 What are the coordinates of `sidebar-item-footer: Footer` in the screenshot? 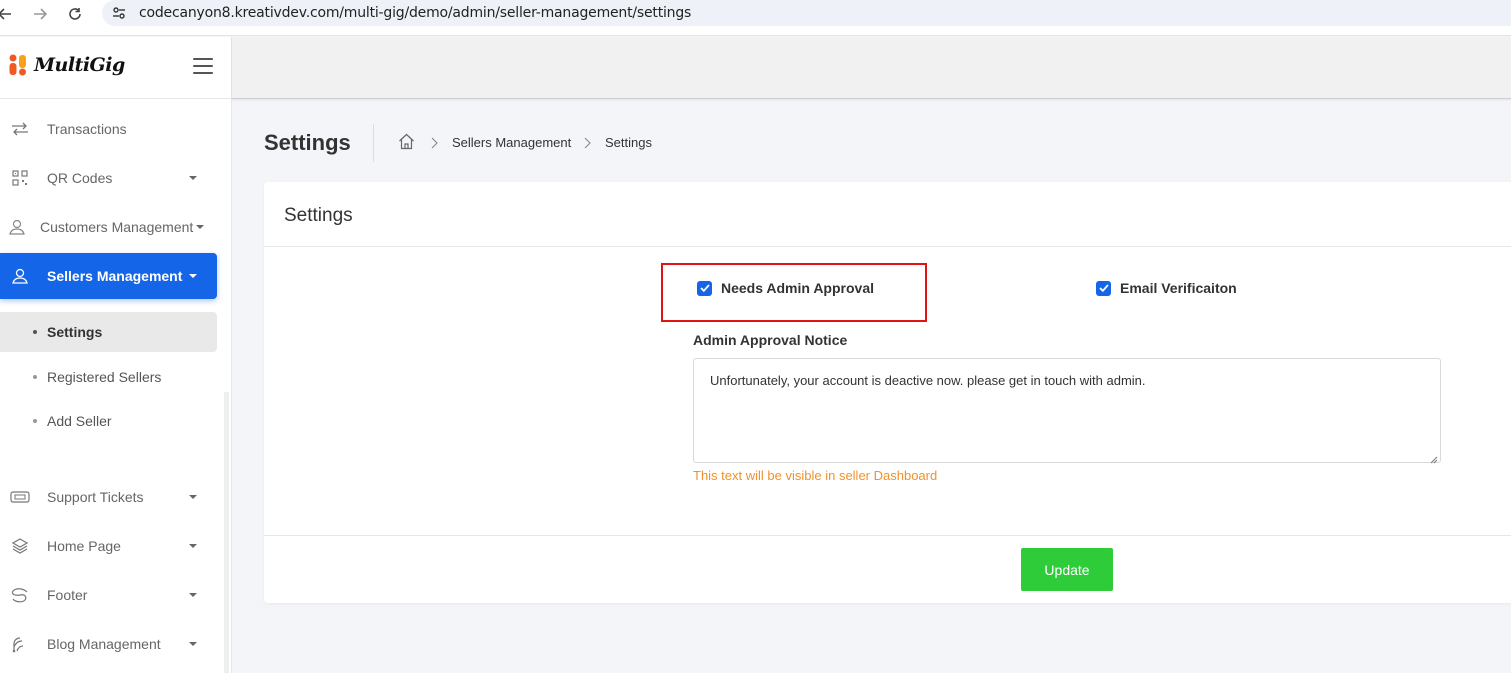 It's located at (108, 595).